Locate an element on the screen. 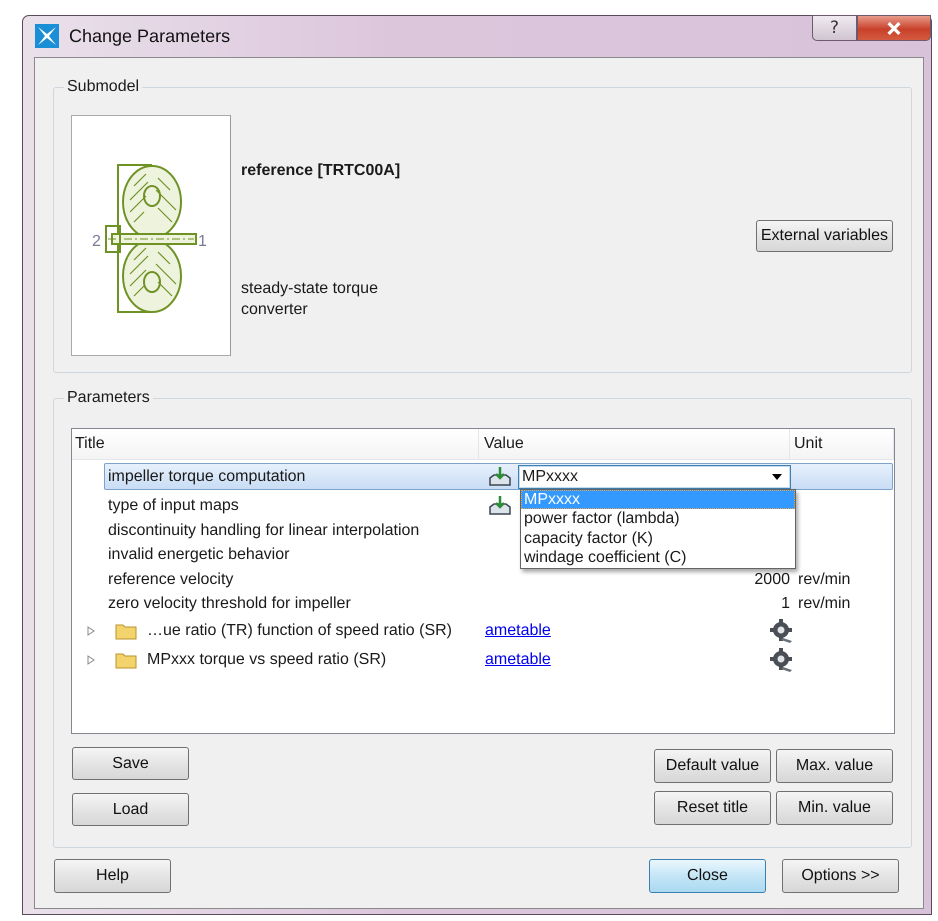  external-variables-button: External variables is located at coordinates (824, 236).